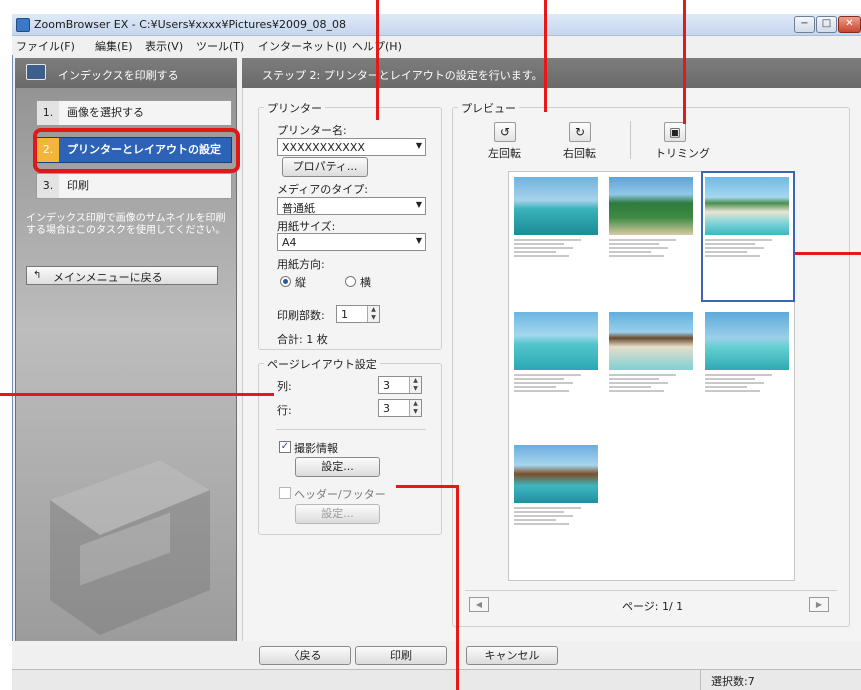 The image size is (861, 690). Describe the element at coordinates (400, 385) in the screenshot. I see `columns-stepper: 3 ▲ ▼` at that location.